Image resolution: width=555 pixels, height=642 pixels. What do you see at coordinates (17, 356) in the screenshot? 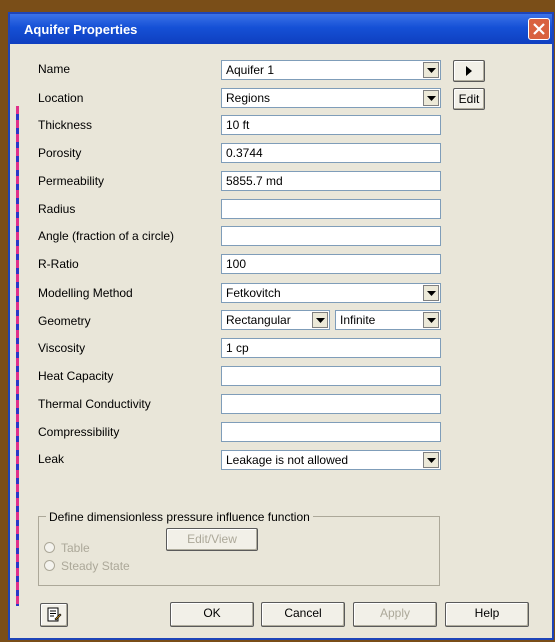
I see `decorative-stripe` at bounding box center [17, 356].